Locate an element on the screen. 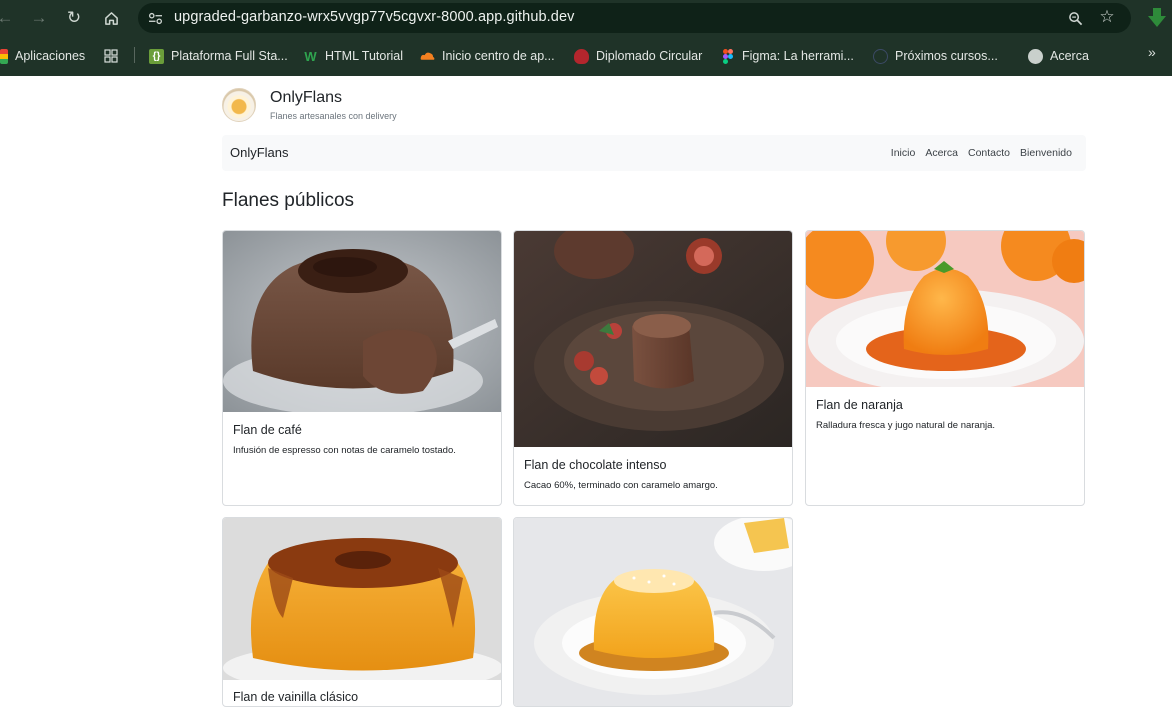 The width and height of the screenshot is (1172, 707). globe-dark-icon is located at coordinates (880, 56).